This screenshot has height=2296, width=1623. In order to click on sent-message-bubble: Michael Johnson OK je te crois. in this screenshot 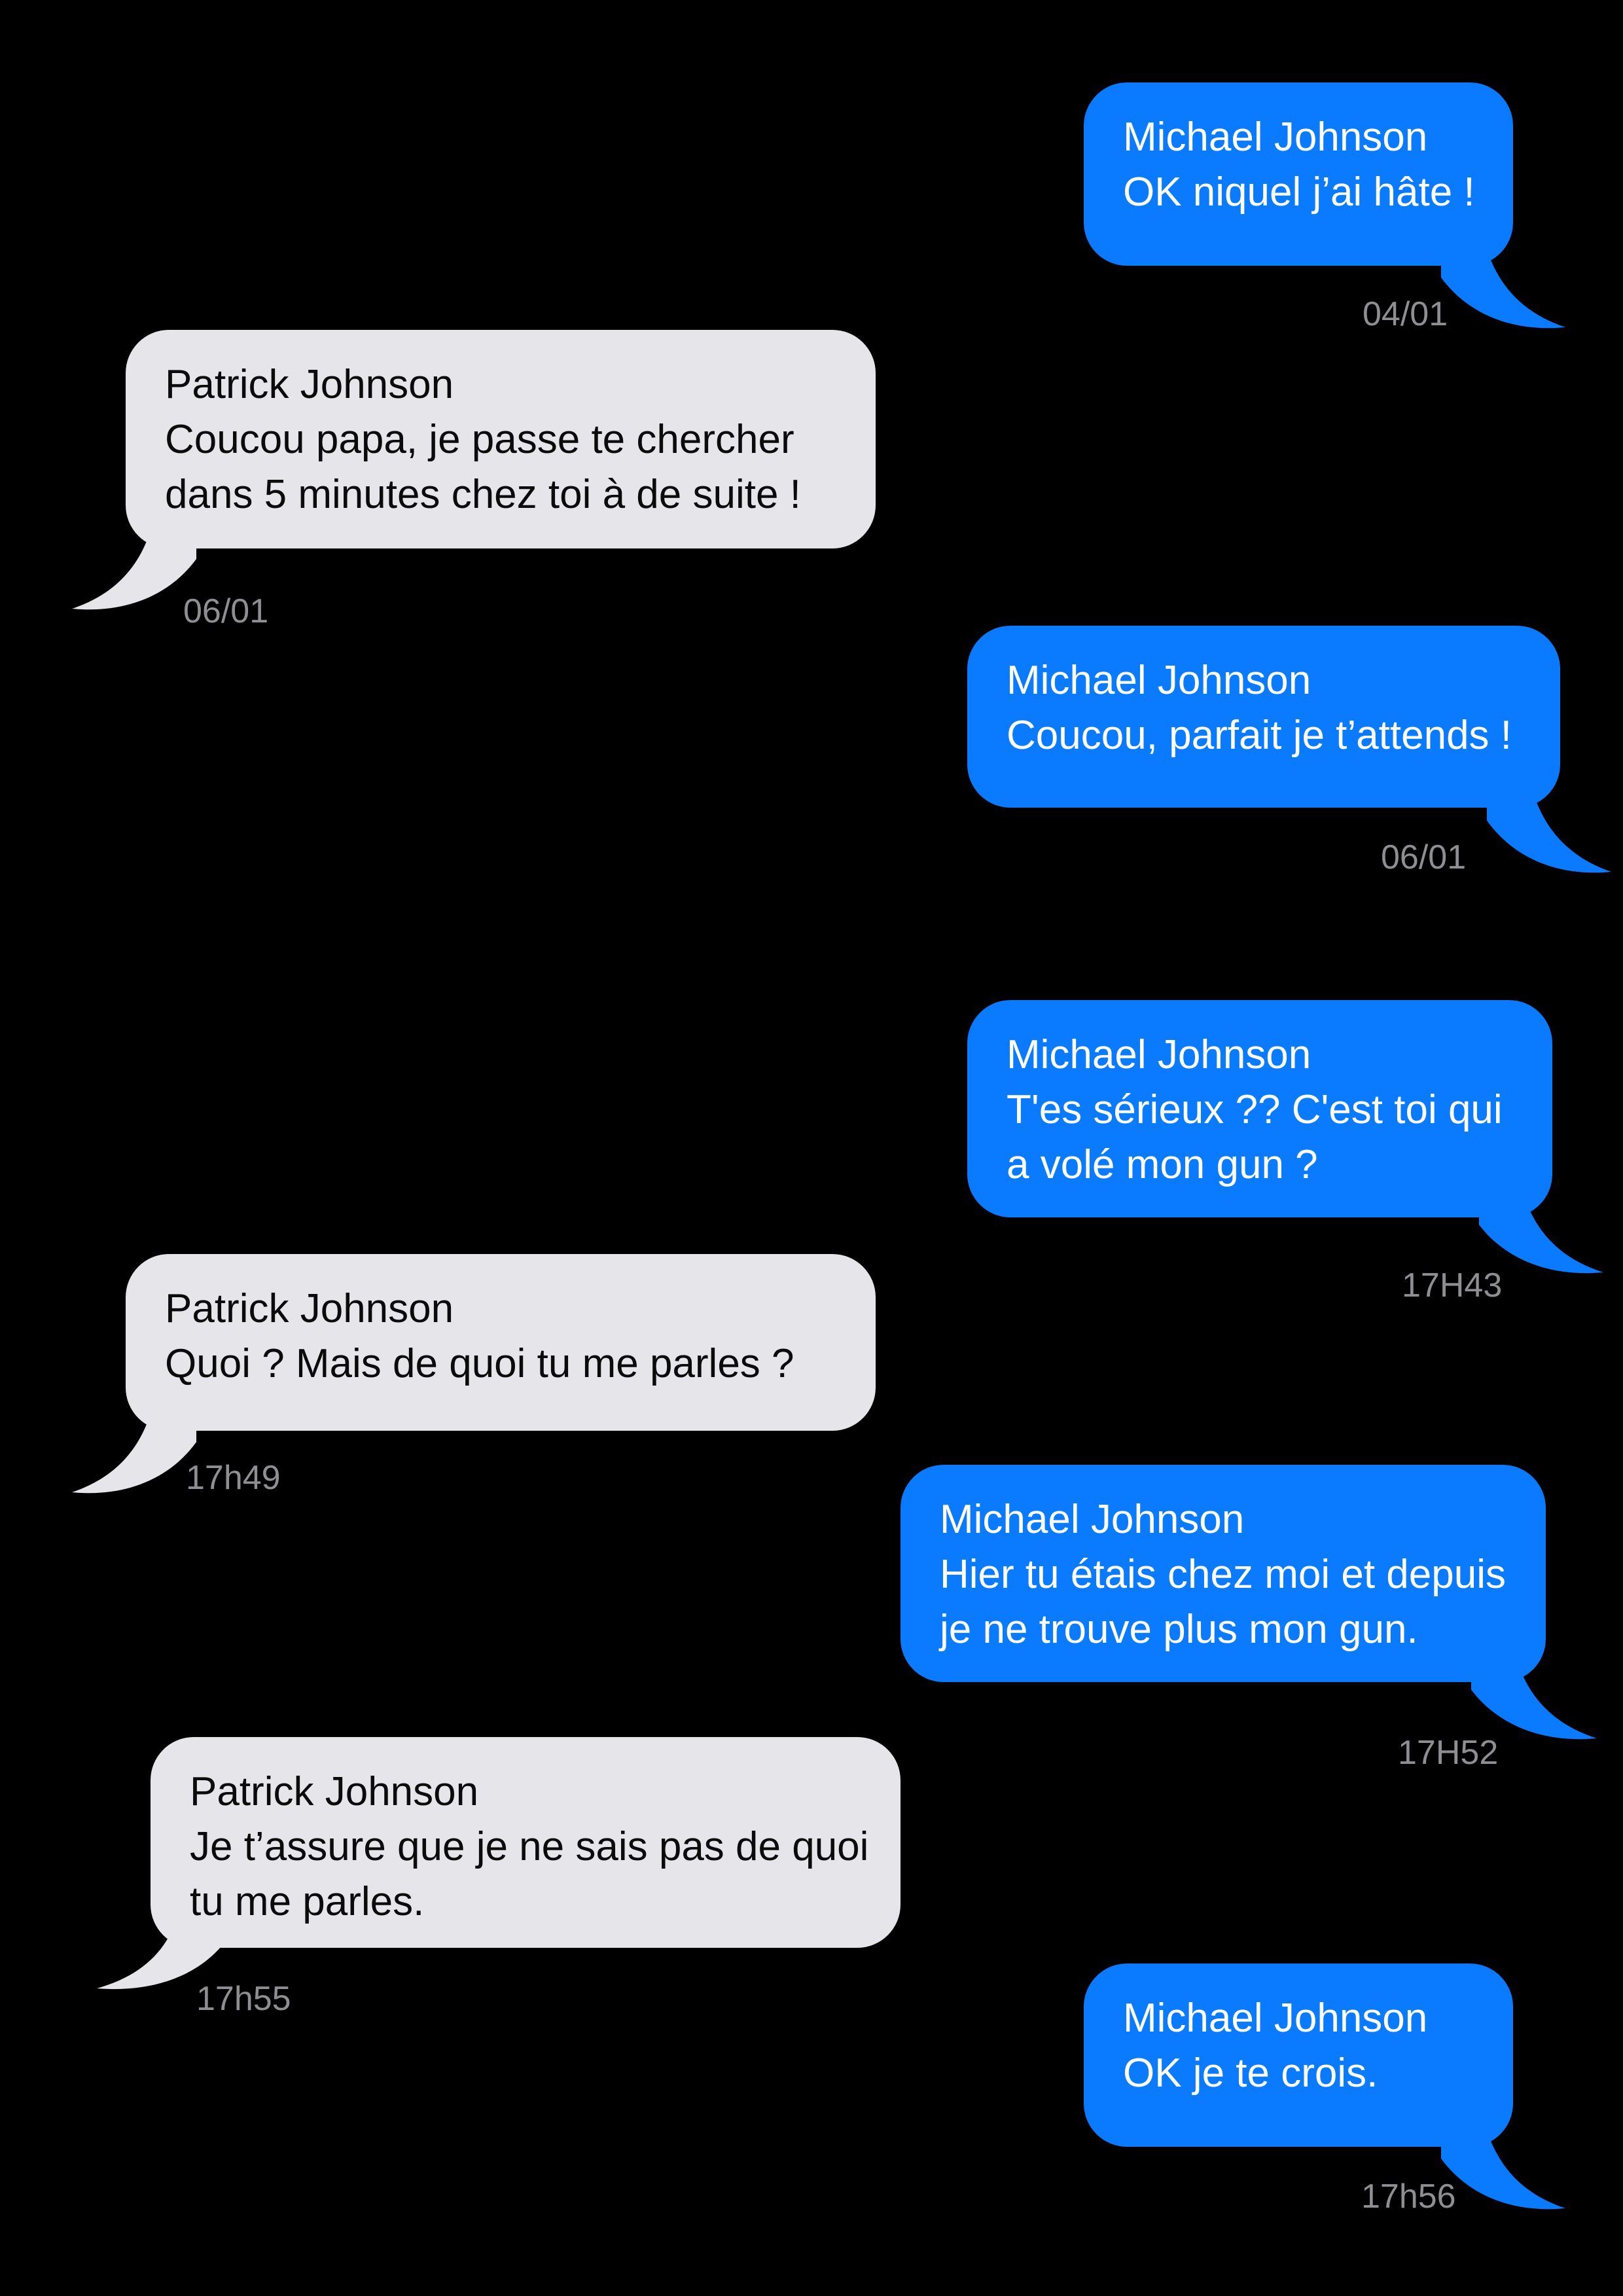, I will do `click(1298, 2055)`.